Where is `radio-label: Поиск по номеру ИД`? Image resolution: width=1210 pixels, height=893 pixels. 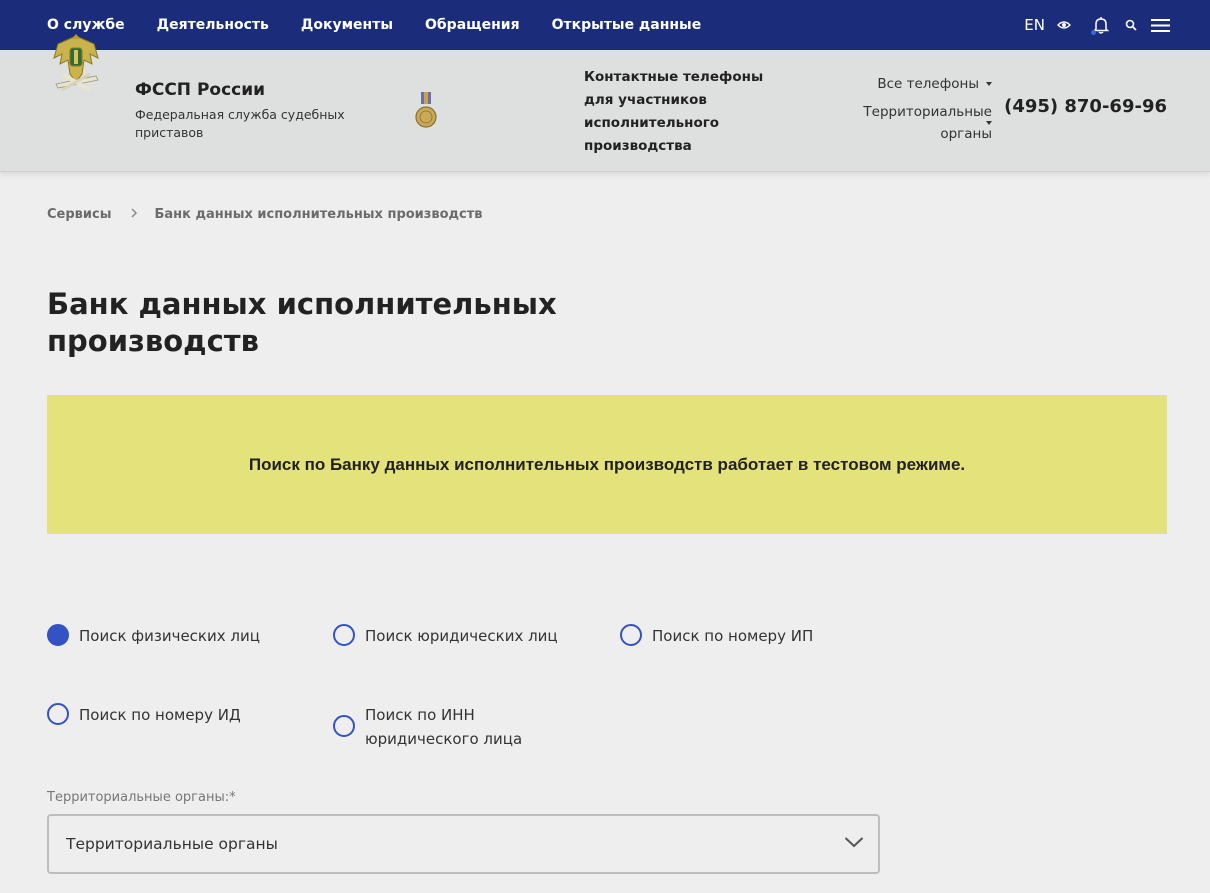
radio-label: Поиск по номеру ИД is located at coordinates (160, 715).